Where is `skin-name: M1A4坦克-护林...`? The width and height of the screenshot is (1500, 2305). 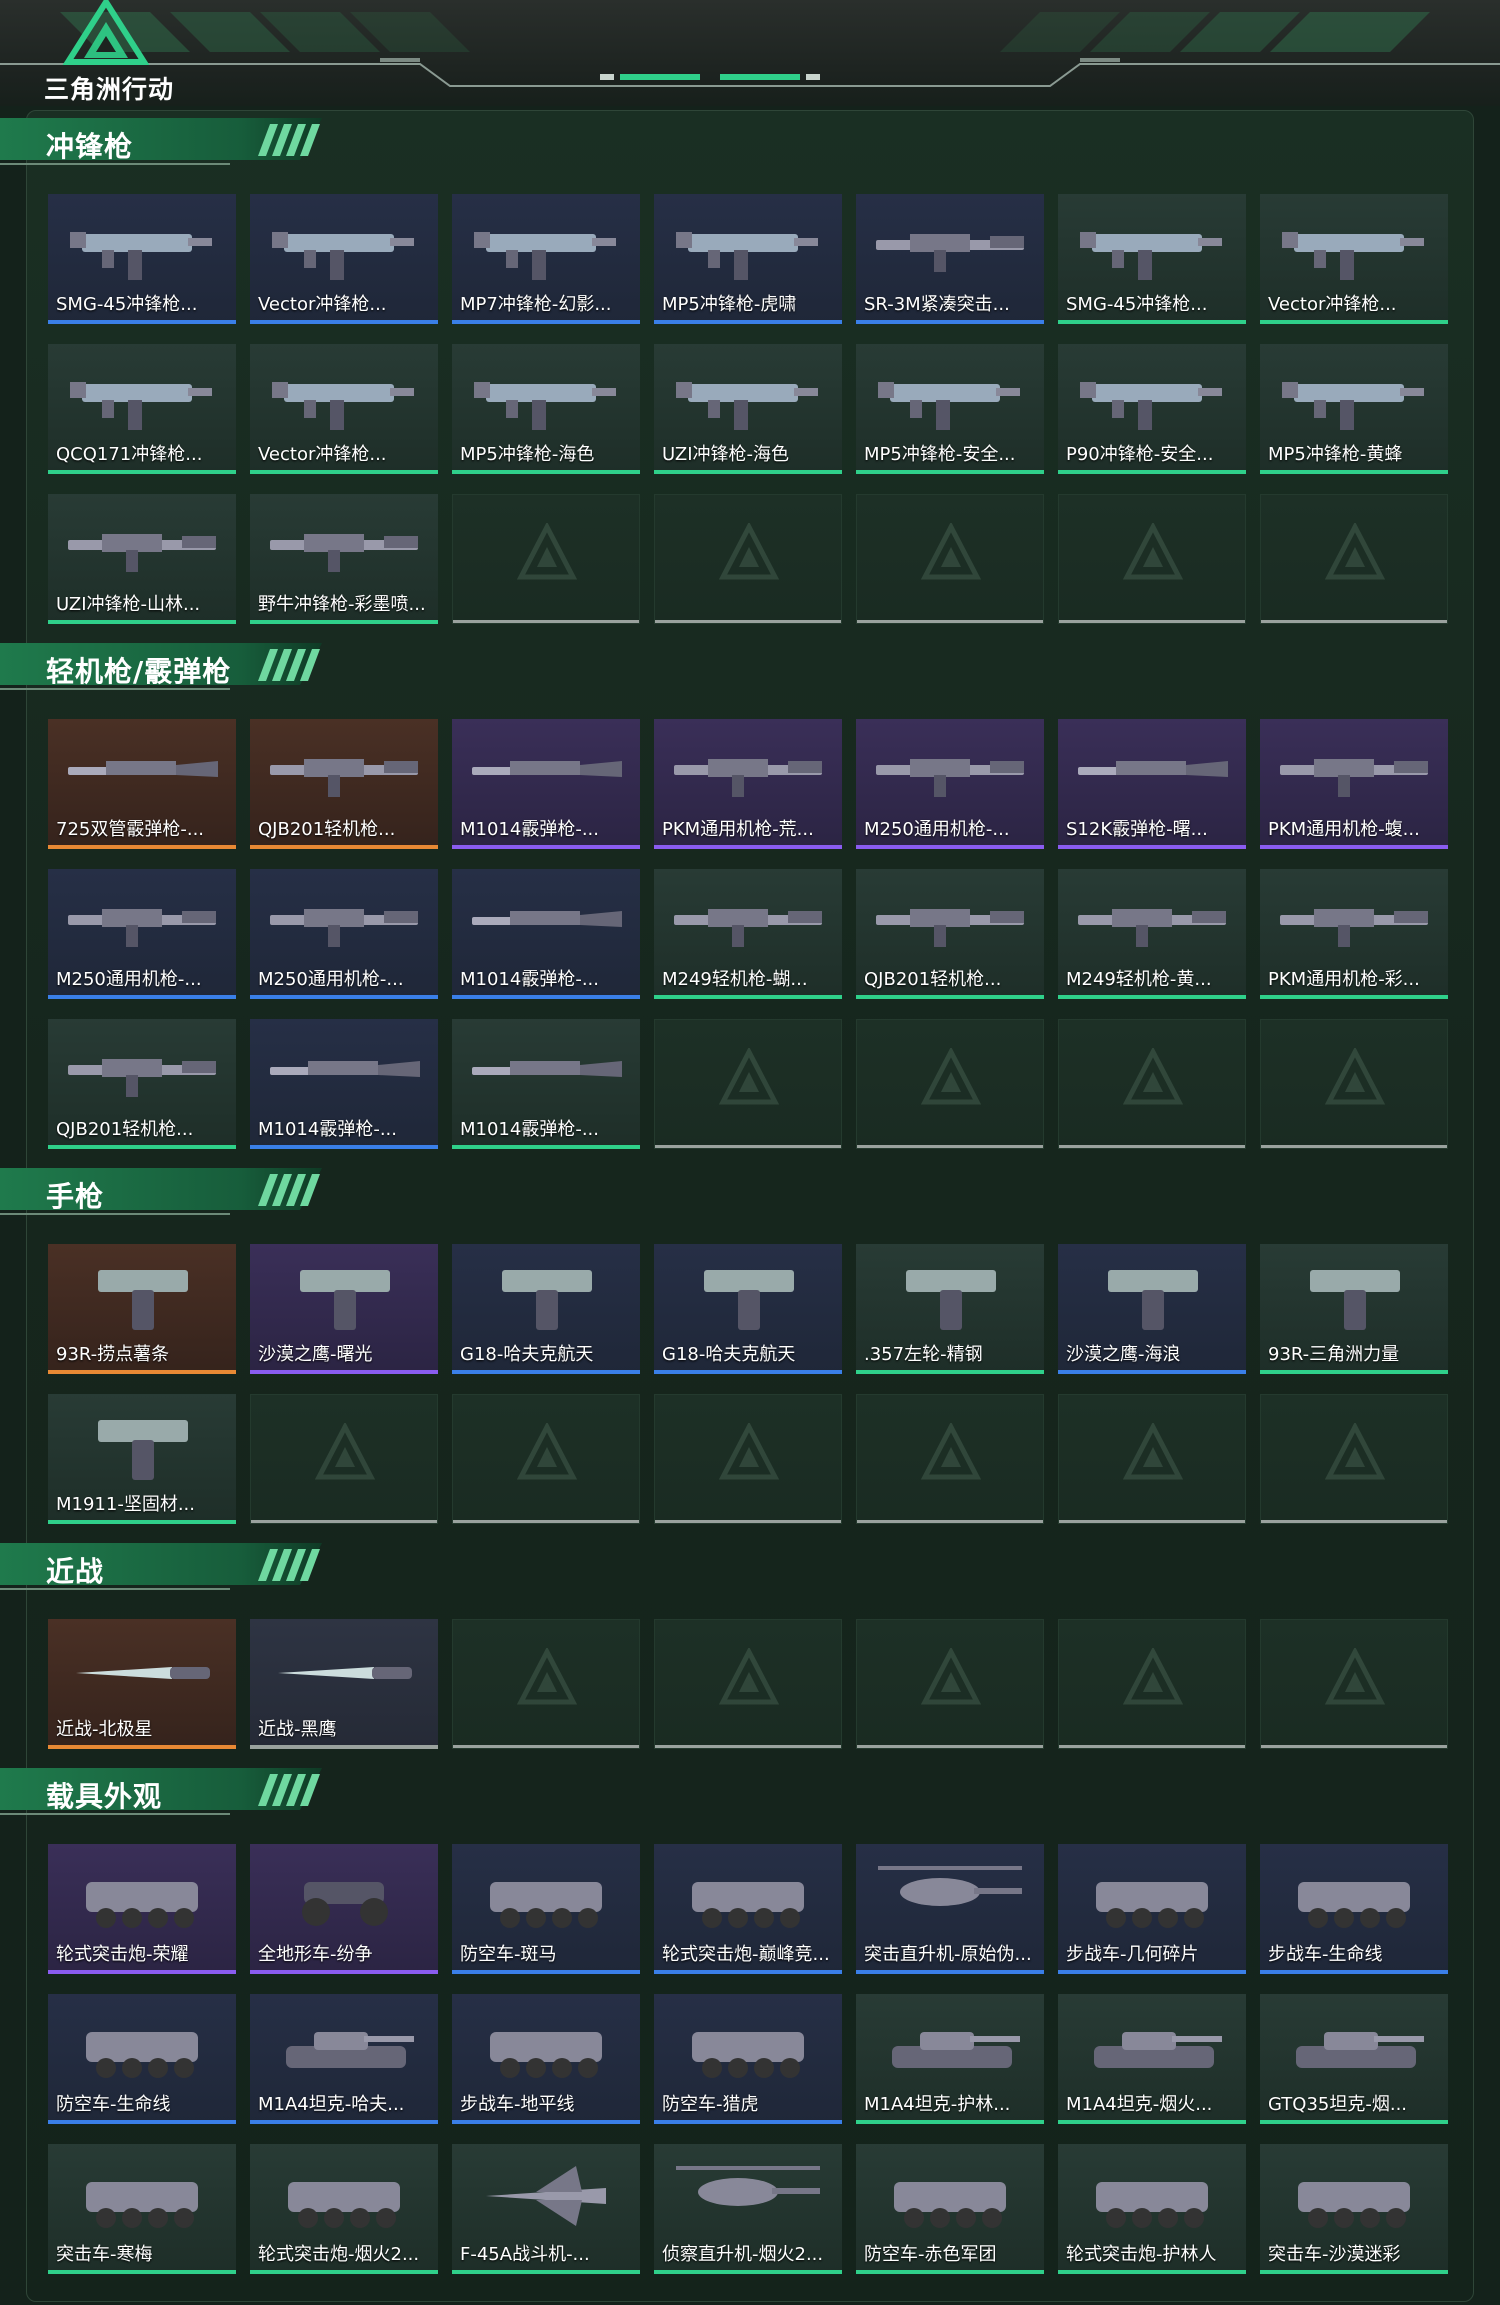
skin-name: M1A4坦克-护林... is located at coordinates (937, 2104).